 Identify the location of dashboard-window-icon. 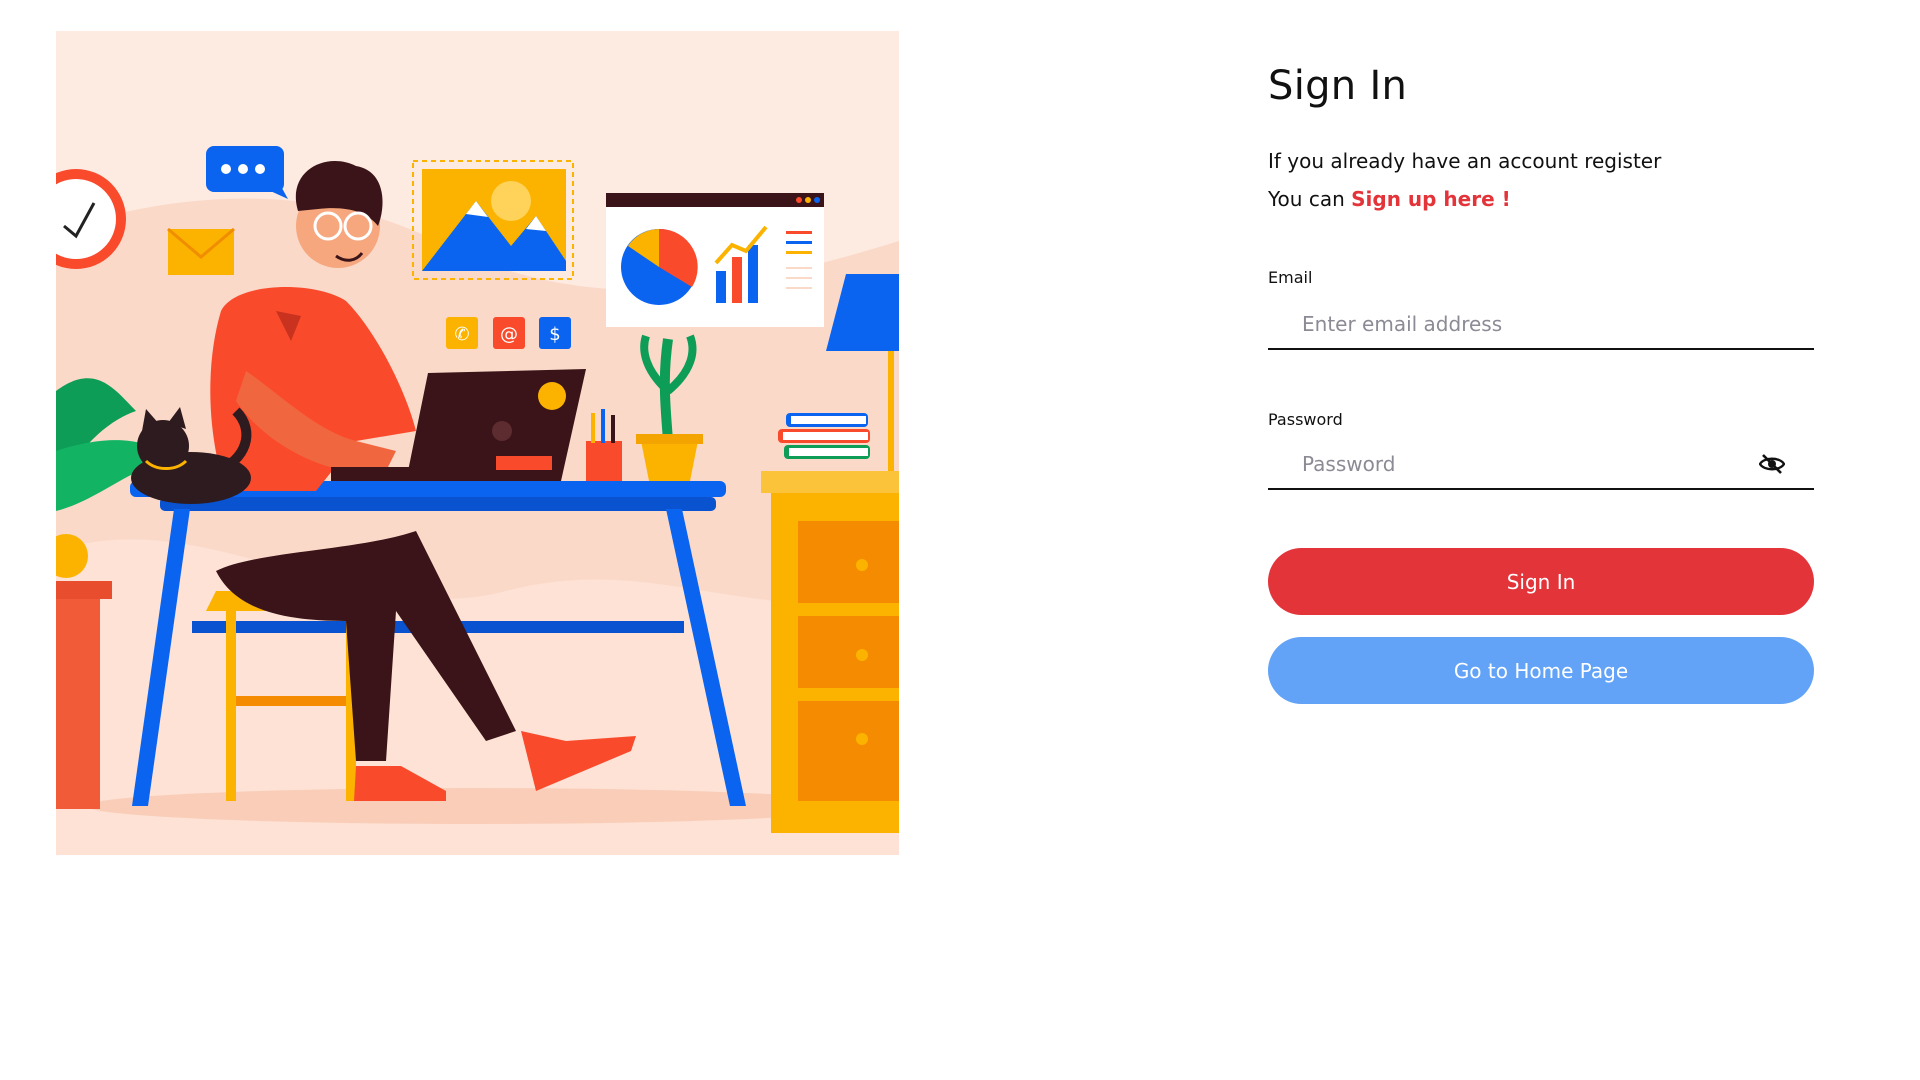
(715, 260).